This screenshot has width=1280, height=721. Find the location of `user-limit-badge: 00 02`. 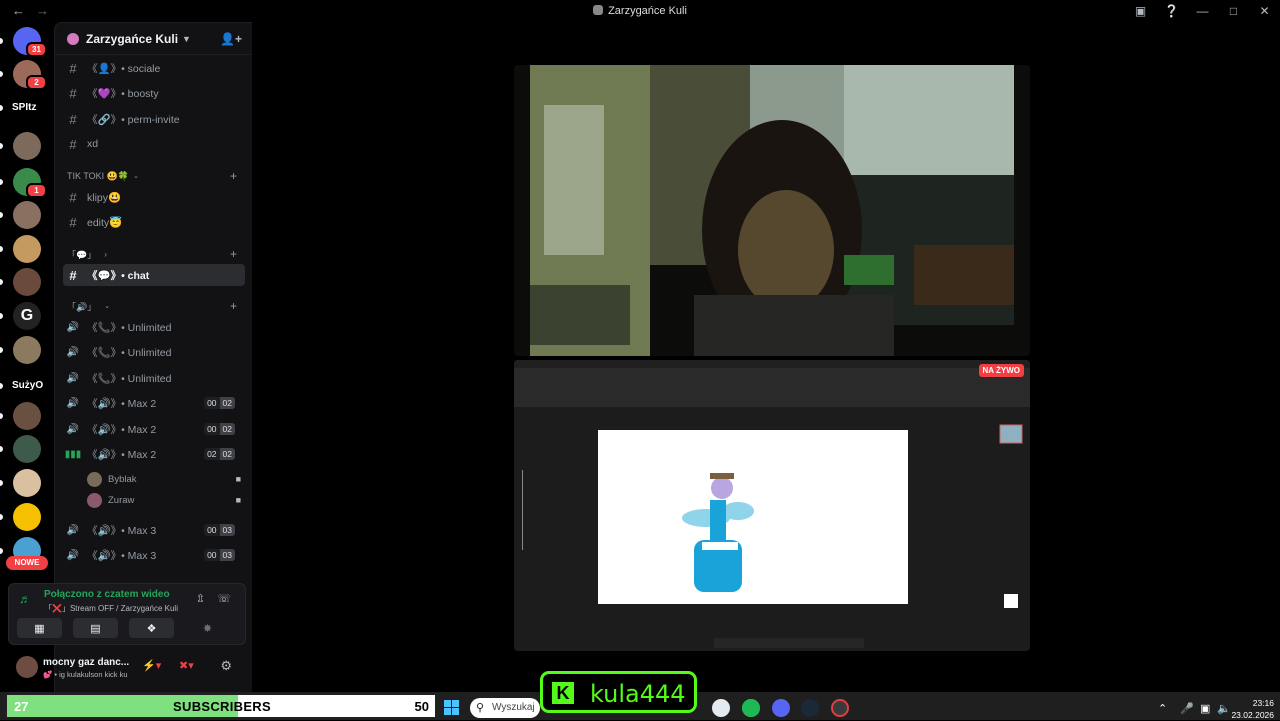

user-limit-badge: 00 02 is located at coordinates (219, 403).